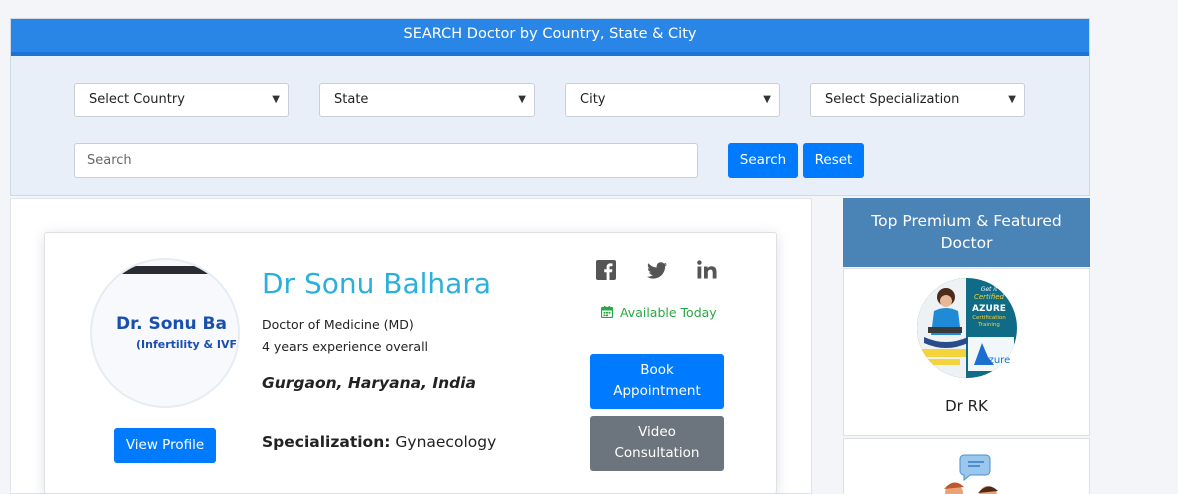 Image resolution: width=1178 pixels, height=494 pixels. I want to click on badge-logo: Azure, so click(996, 360).